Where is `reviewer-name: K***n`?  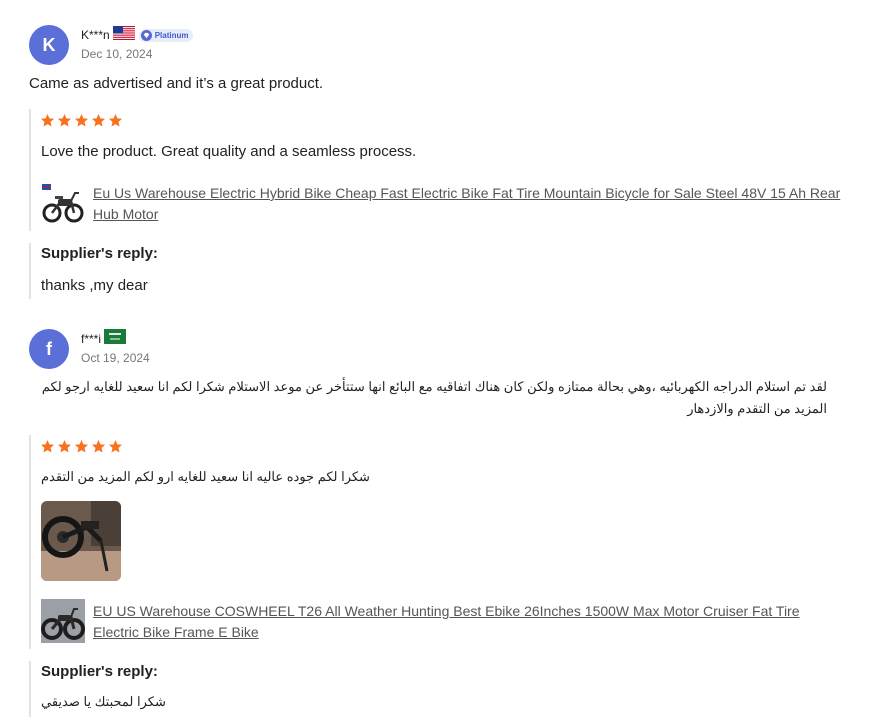 reviewer-name: K***n is located at coordinates (95, 35).